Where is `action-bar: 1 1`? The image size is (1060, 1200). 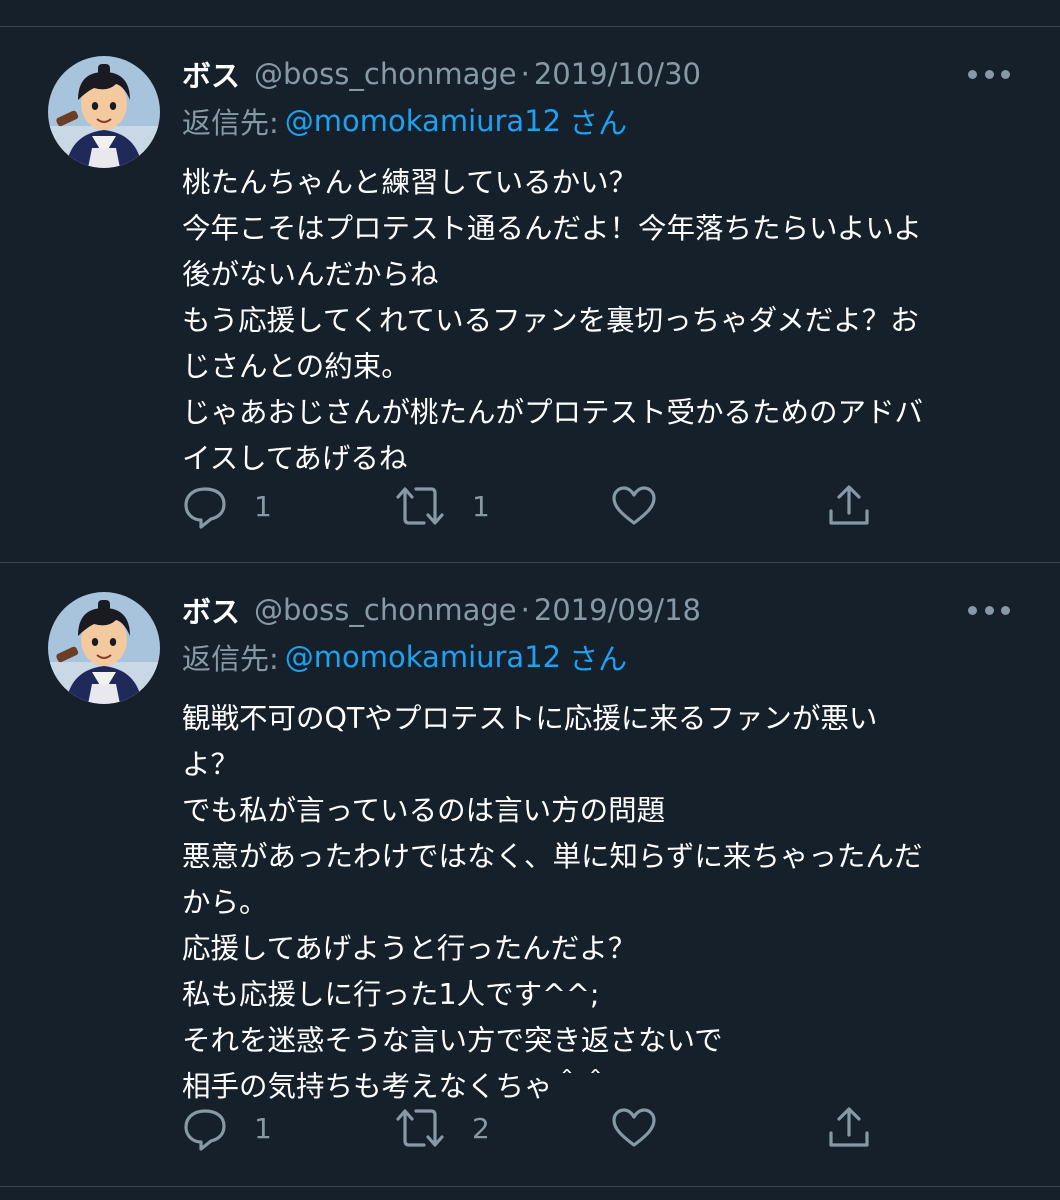
action-bar: 1 1 is located at coordinates (532, 506).